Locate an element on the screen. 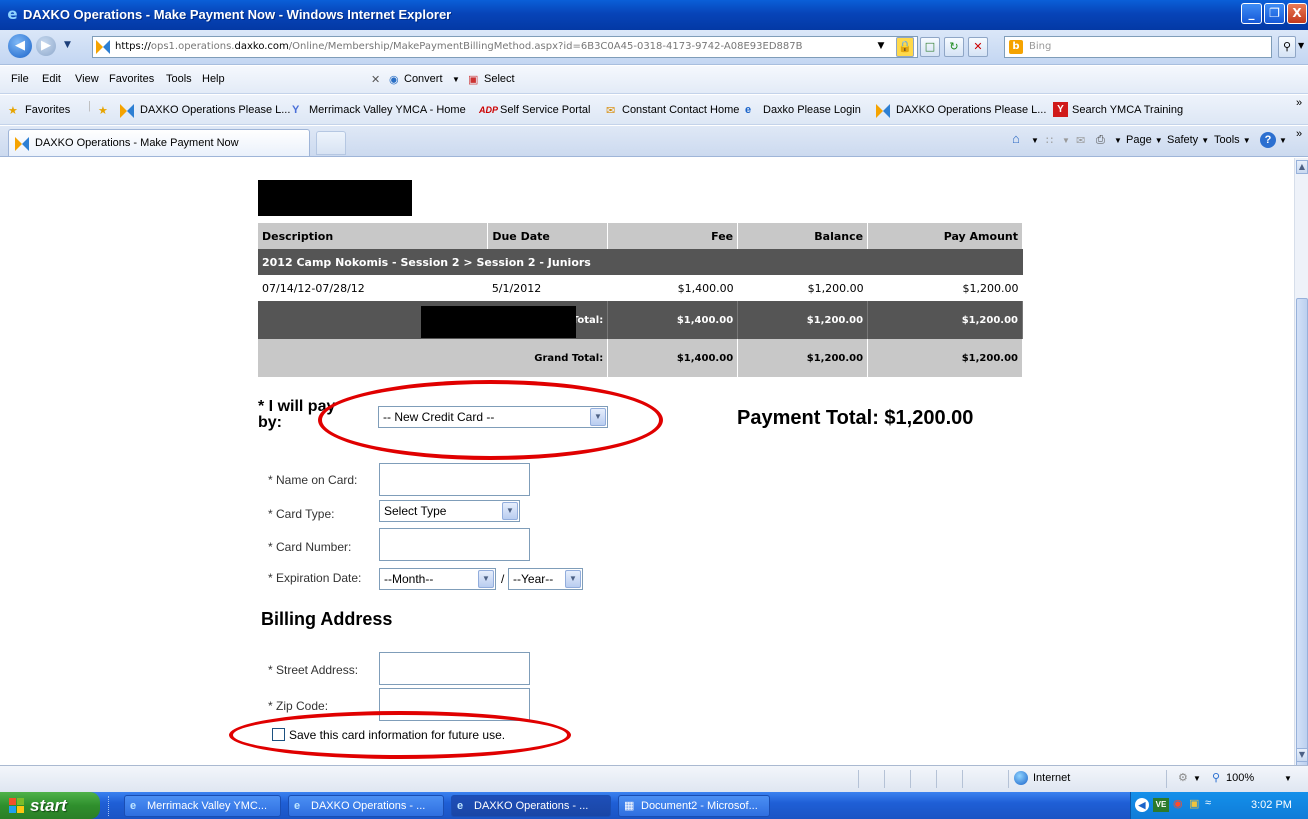 The image size is (1308, 819). url-subdomain: ops1.operations. is located at coordinates (192, 46).